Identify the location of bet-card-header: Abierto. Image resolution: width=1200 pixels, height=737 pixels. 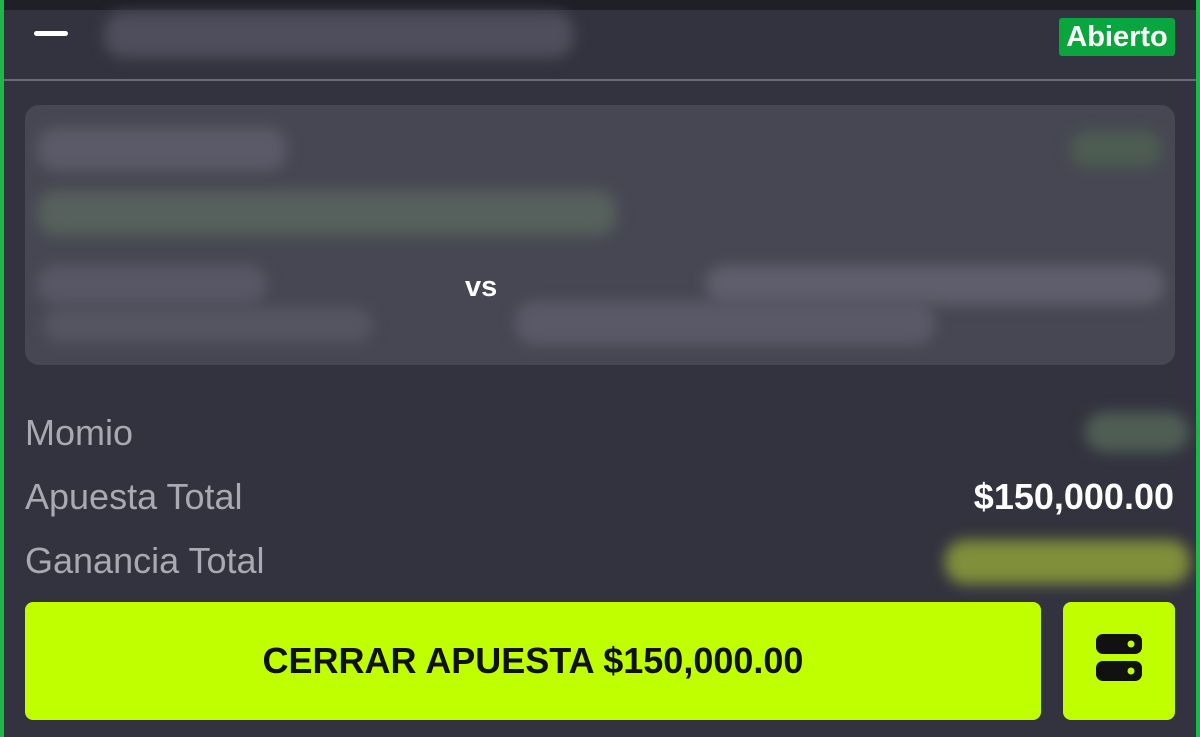
(600, 45).